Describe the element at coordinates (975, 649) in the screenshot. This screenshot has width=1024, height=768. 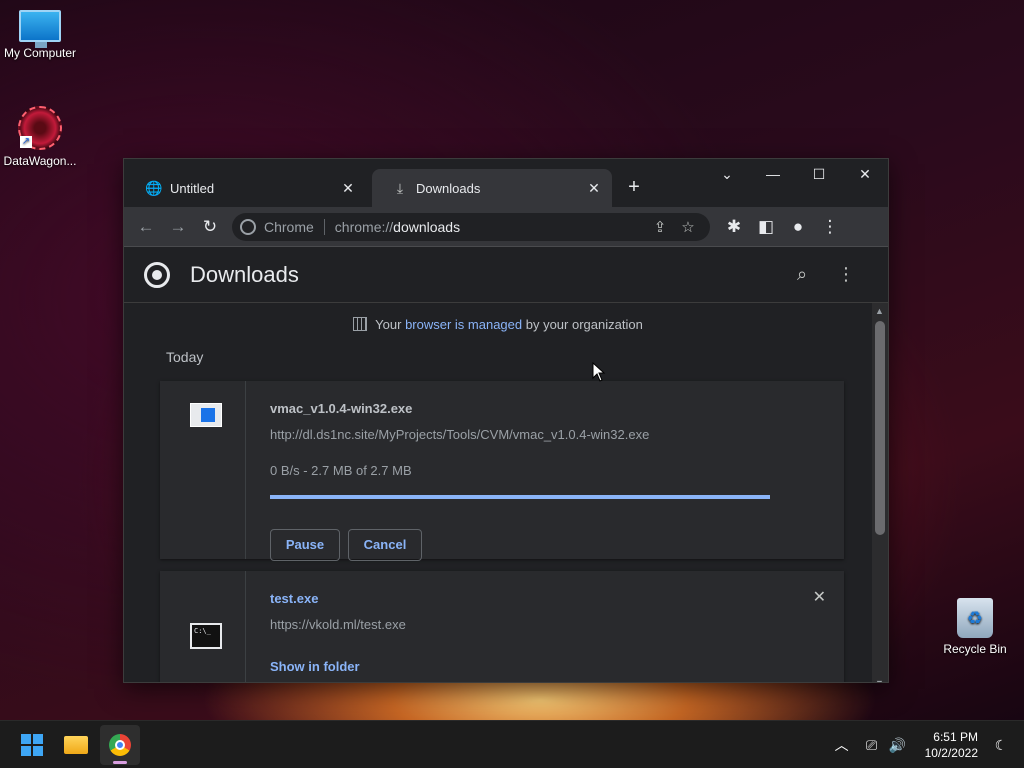
I see `desktop-icon-label: Recycle Bin` at that location.